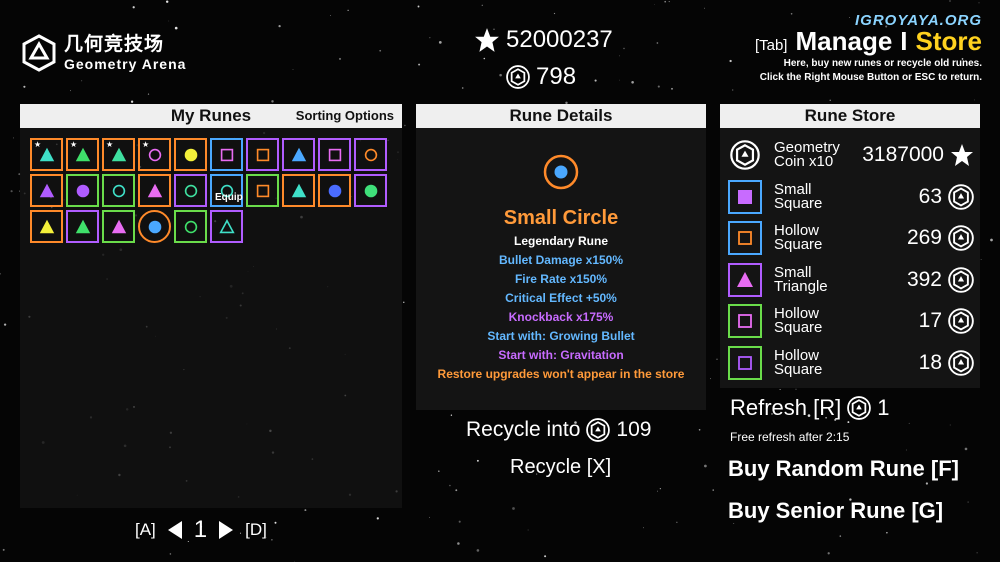 The width and height of the screenshot is (1000, 562). What do you see at coordinates (801, 279) in the screenshot?
I see `store-item-name: Small Triangle` at bounding box center [801, 279].